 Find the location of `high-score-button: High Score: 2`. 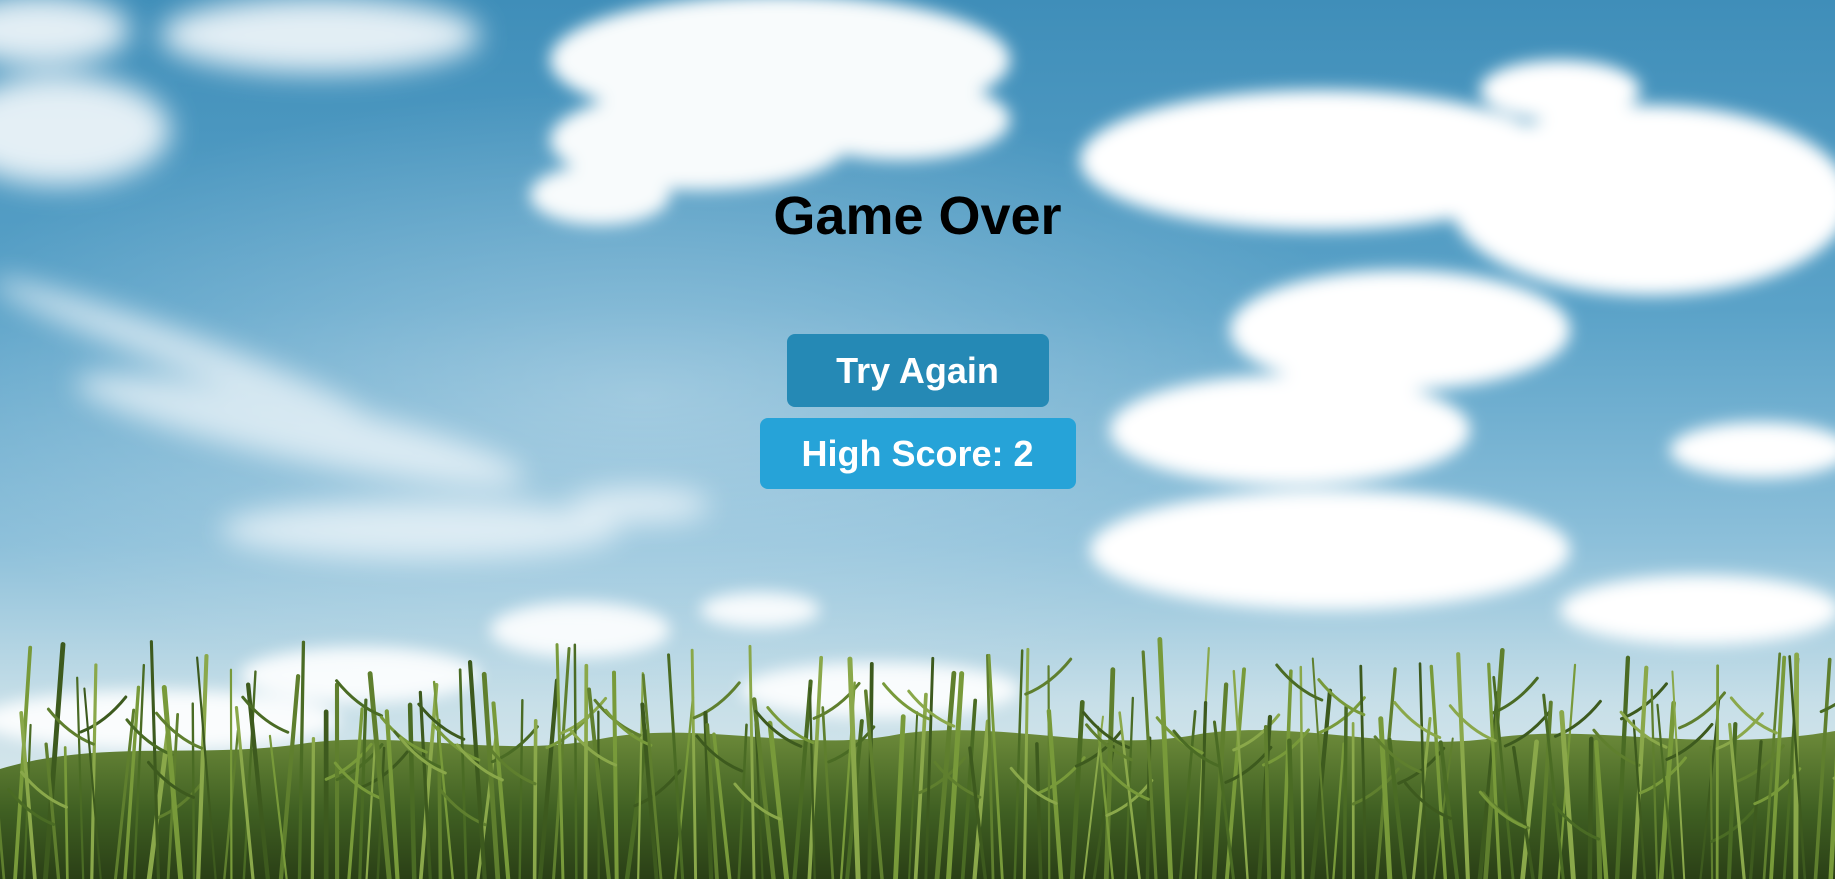

high-score-button: High Score: 2 is located at coordinates (917, 453).